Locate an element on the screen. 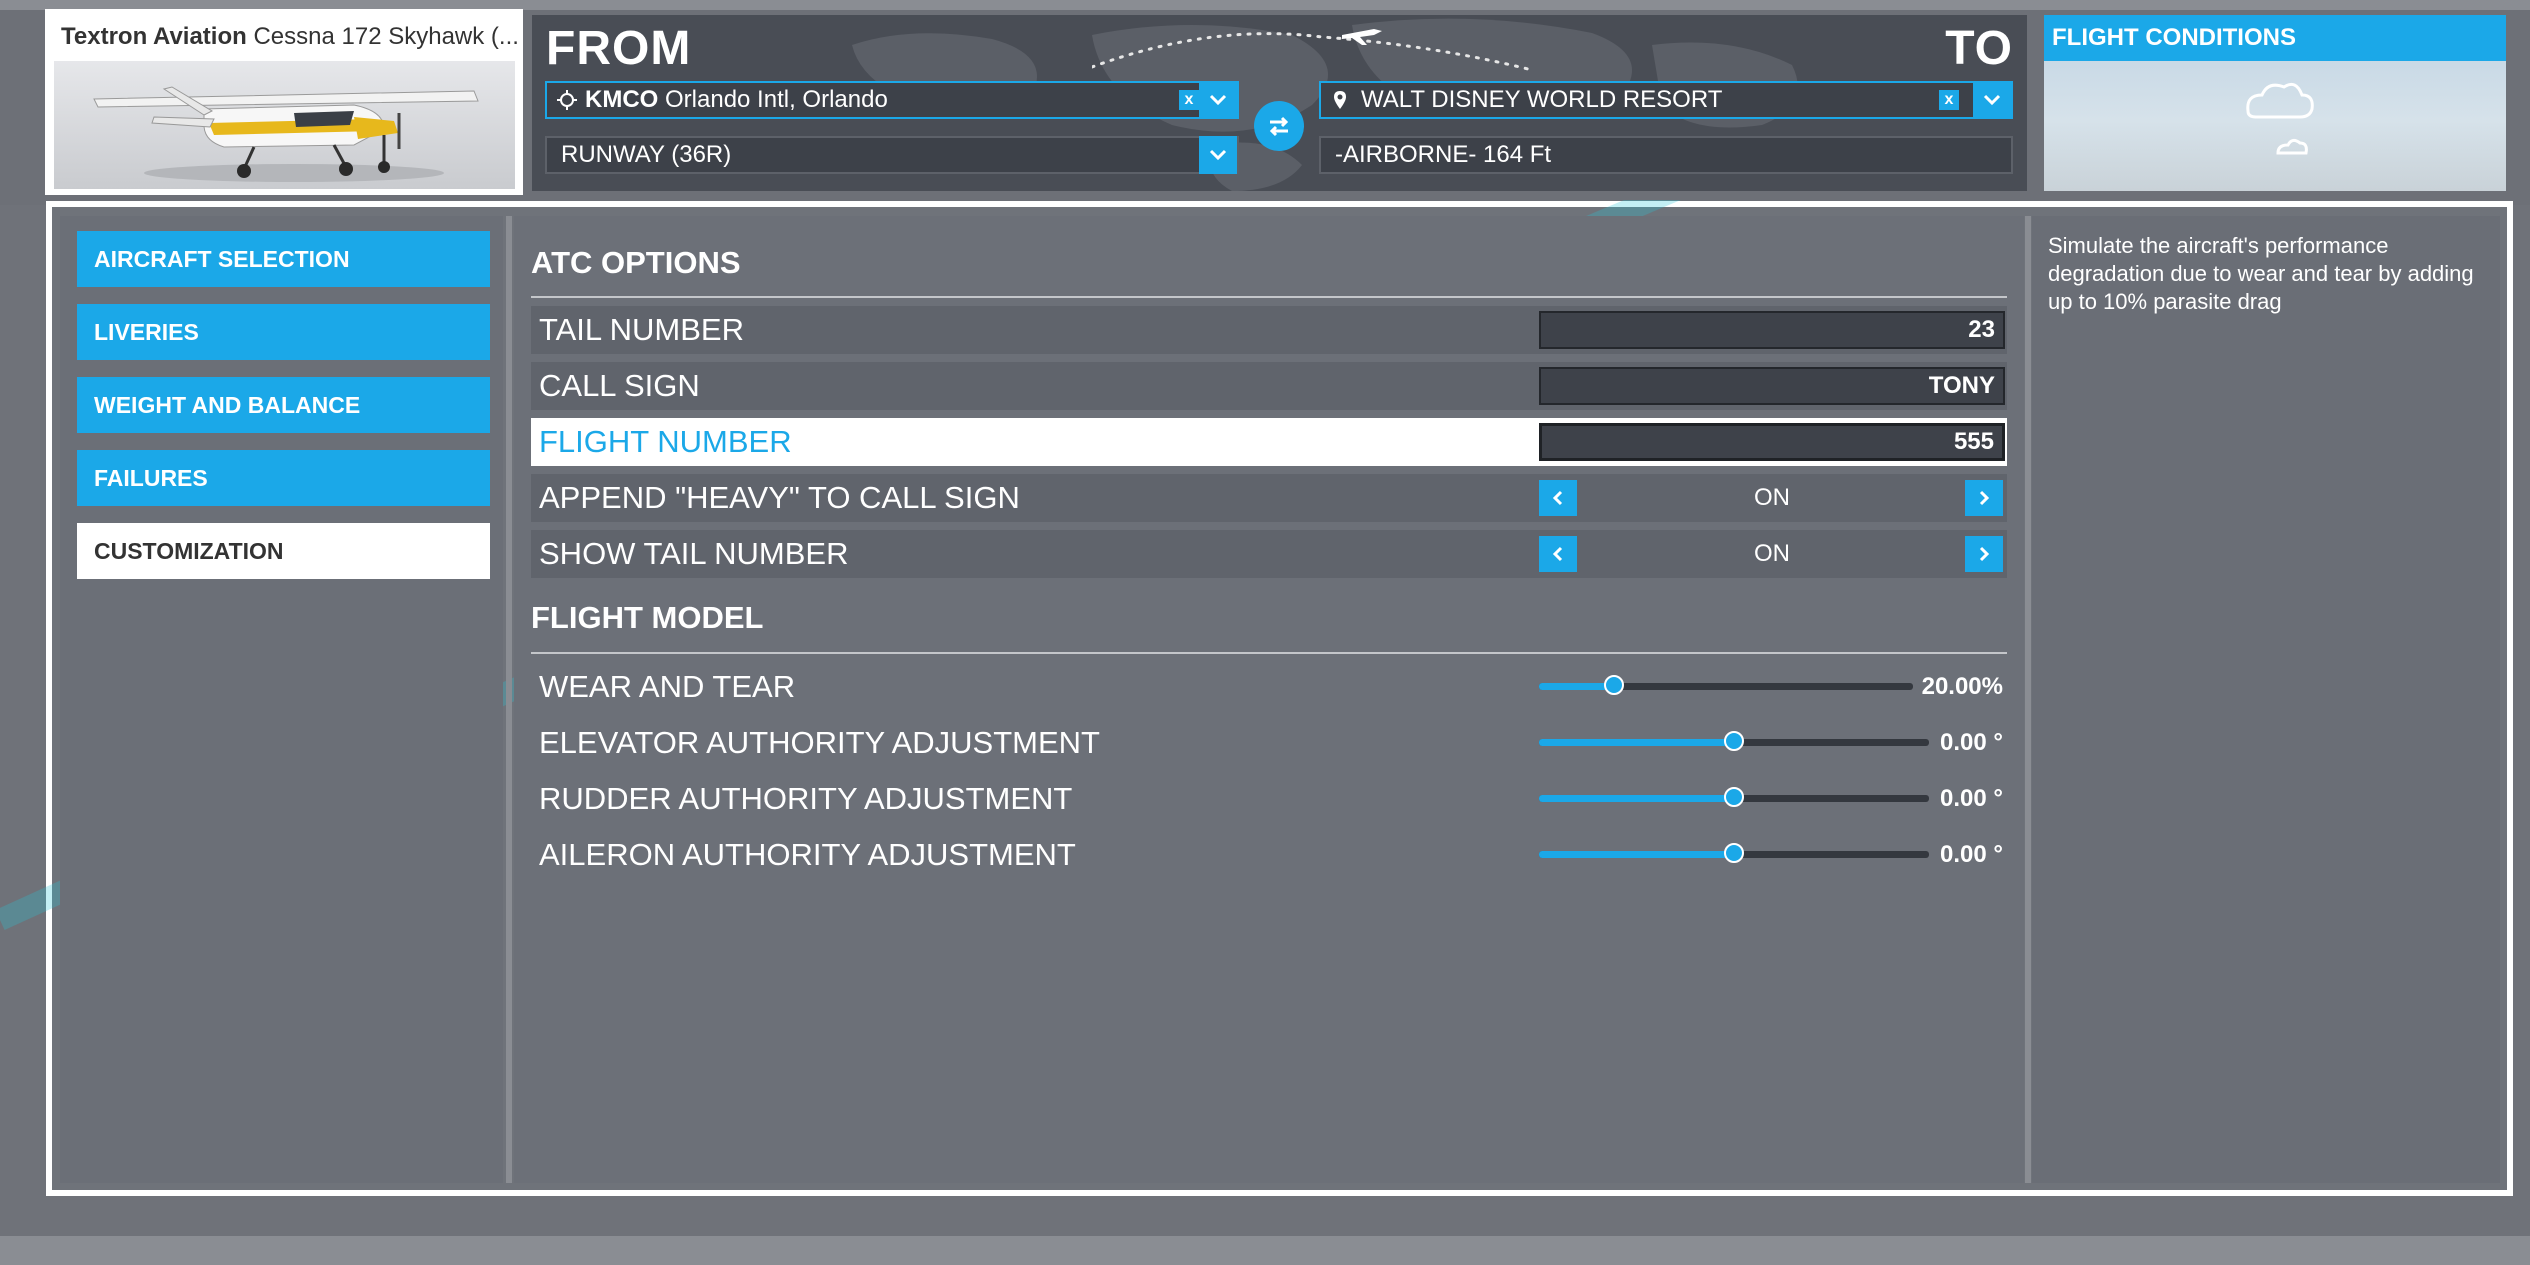 Image resolution: width=2530 pixels, height=1265 pixels. append-heavy-value: ON is located at coordinates (1772, 497).